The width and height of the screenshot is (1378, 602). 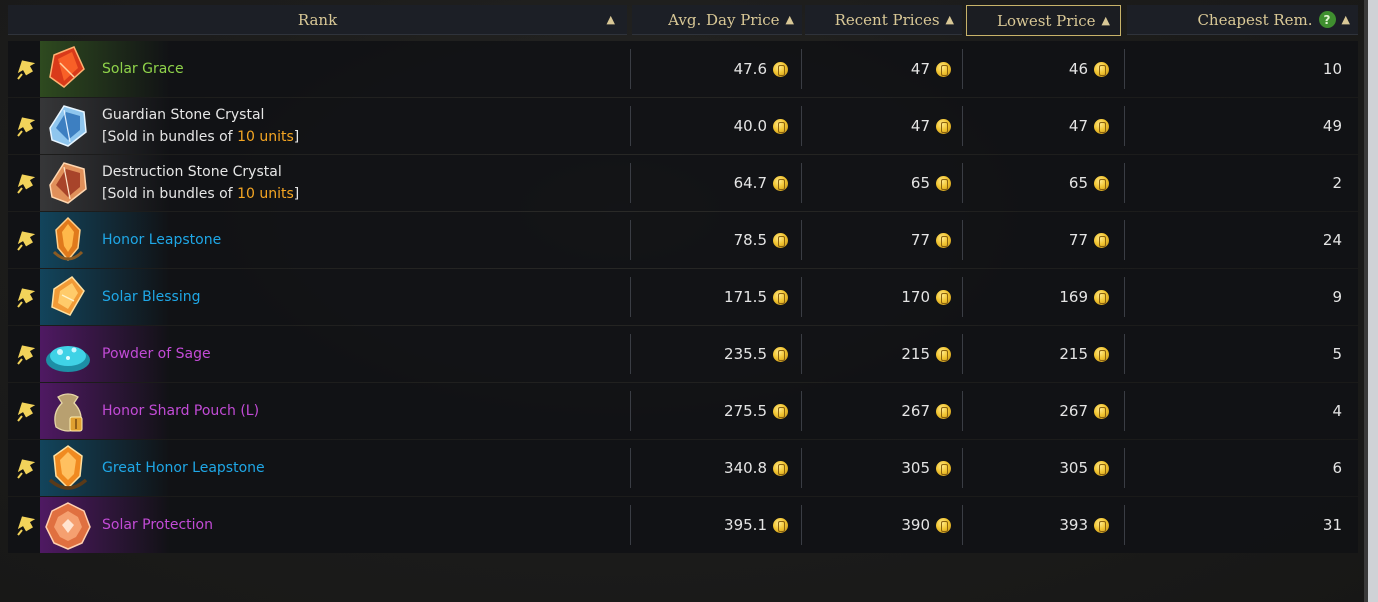 I want to click on avg-day-price-value: 340.8, so click(x=745, y=468).